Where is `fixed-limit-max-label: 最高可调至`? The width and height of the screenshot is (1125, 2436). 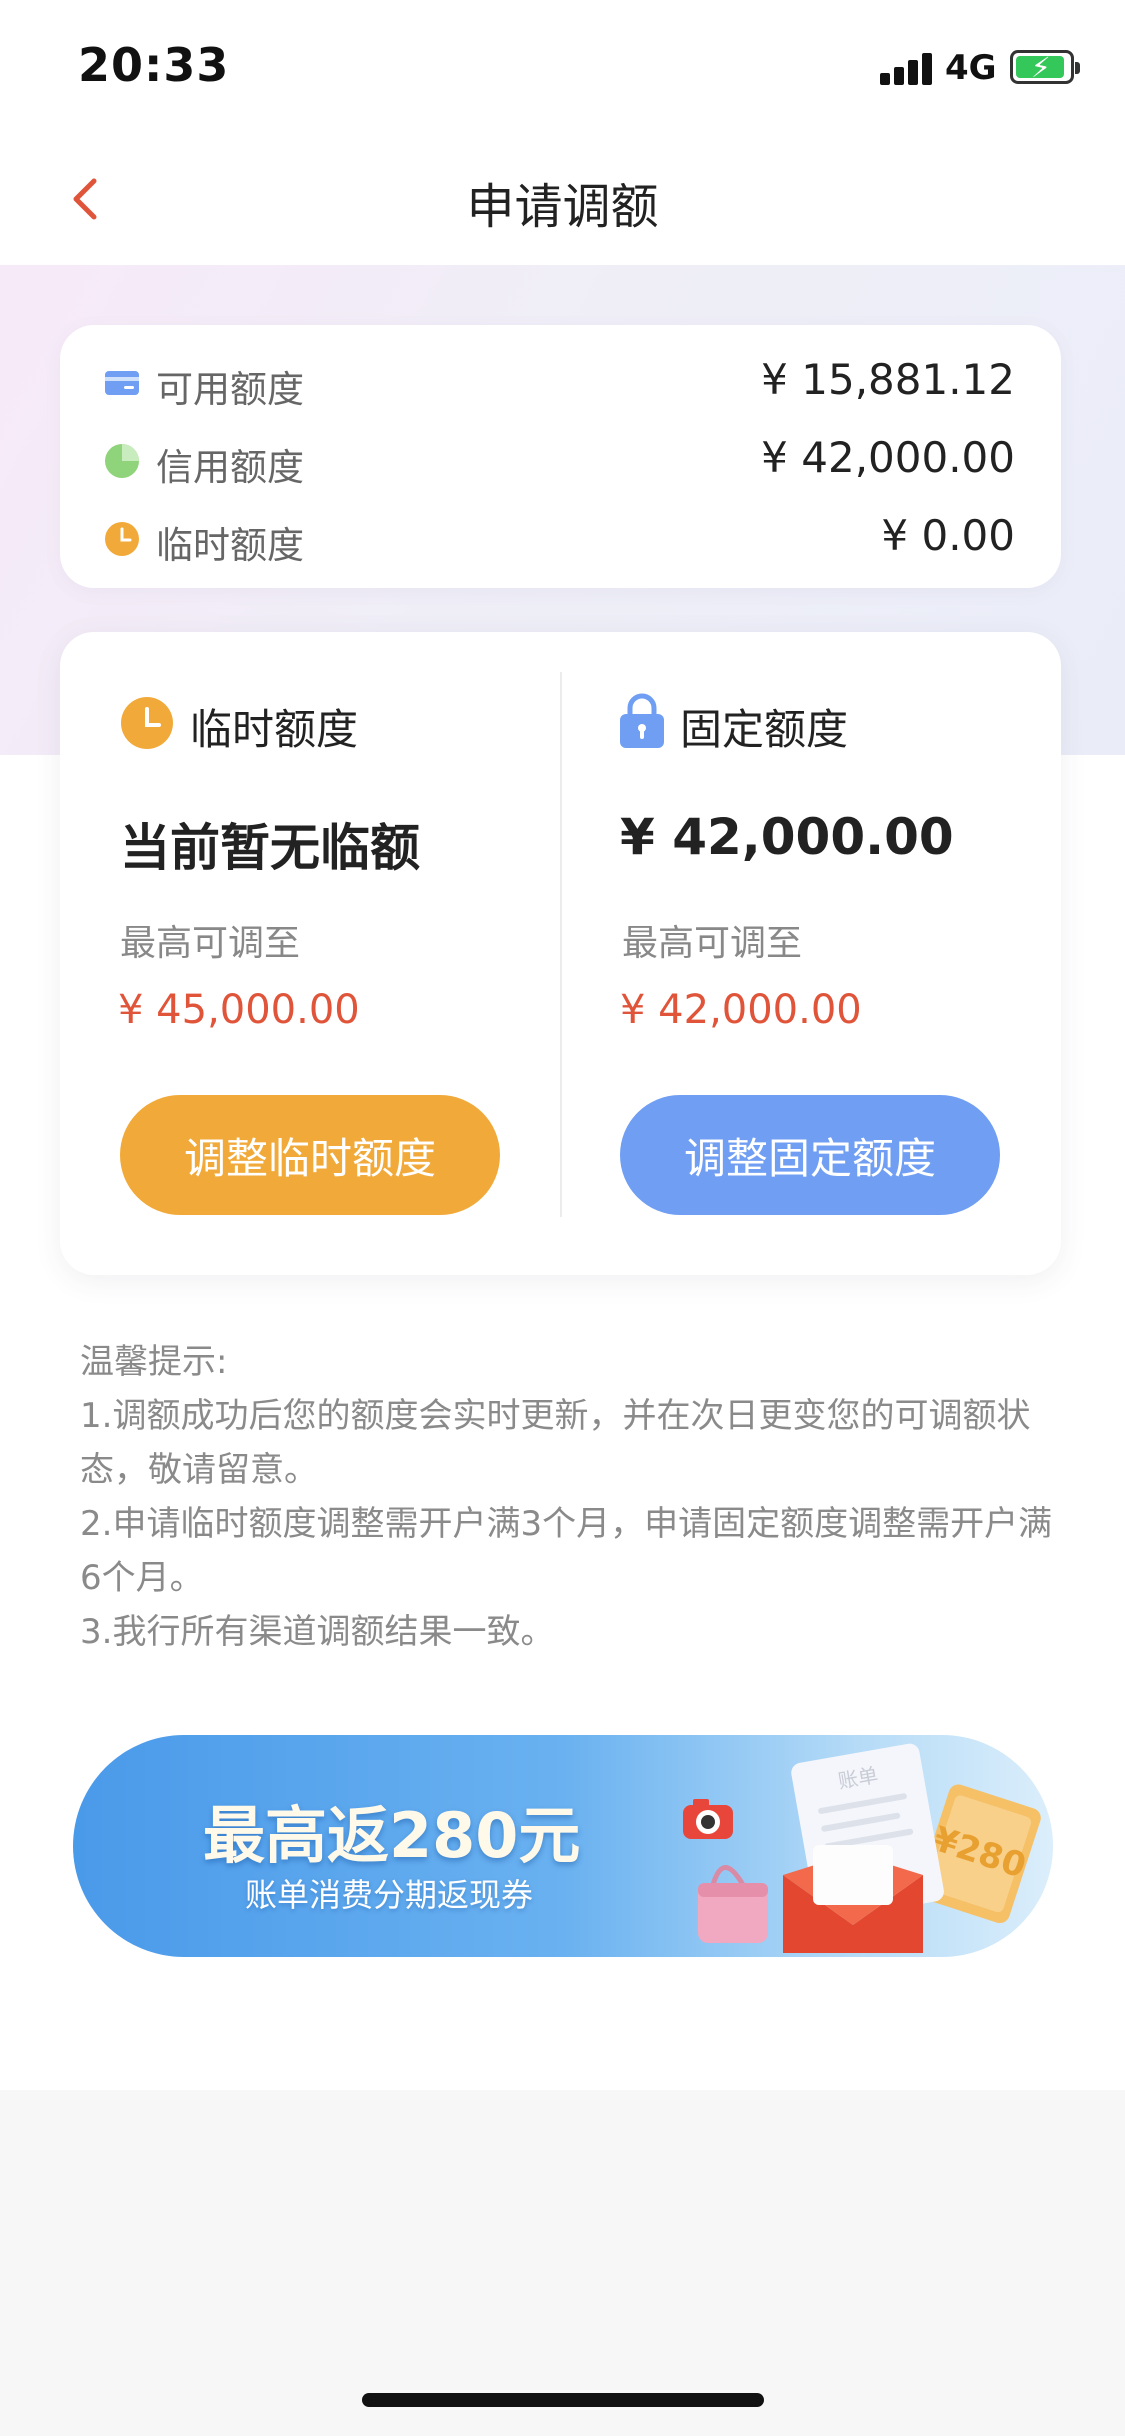
fixed-limit-max-label: 最高可调至 is located at coordinates (712, 943).